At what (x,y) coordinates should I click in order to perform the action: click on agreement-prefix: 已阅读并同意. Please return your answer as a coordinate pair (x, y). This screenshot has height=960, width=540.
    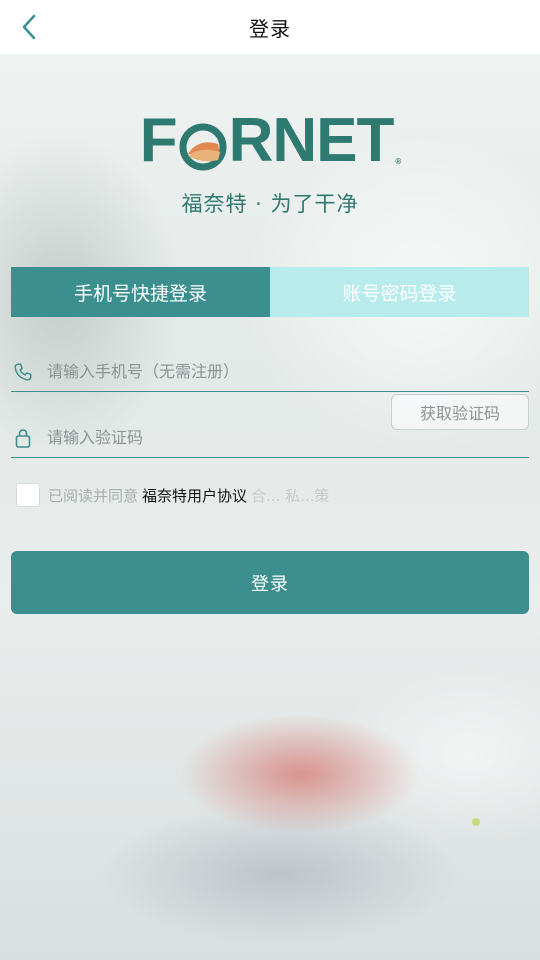
    Looking at the image, I should click on (93, 495).